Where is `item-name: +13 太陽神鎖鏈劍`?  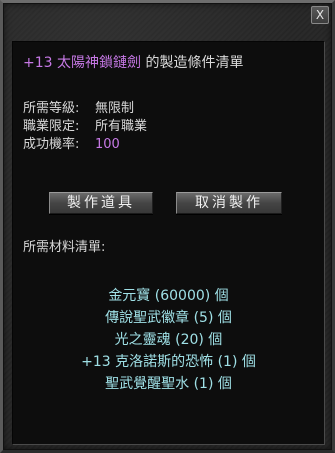
item-name: +13 太陽神鎖鏈劍 is located at coordinates (82, 63).